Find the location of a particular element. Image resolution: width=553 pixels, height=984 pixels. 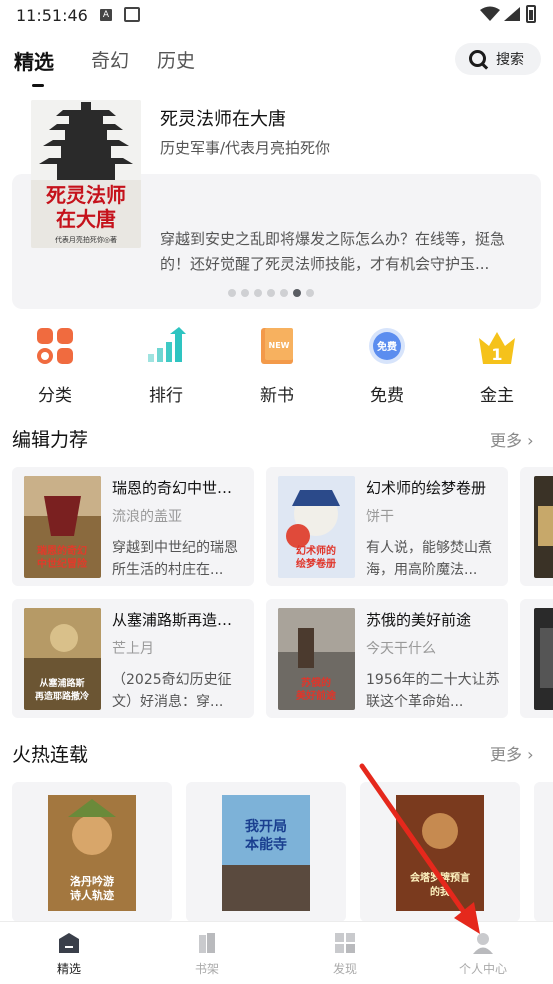

svg-text: 苏俄的 is located at coordinates (316, 682).